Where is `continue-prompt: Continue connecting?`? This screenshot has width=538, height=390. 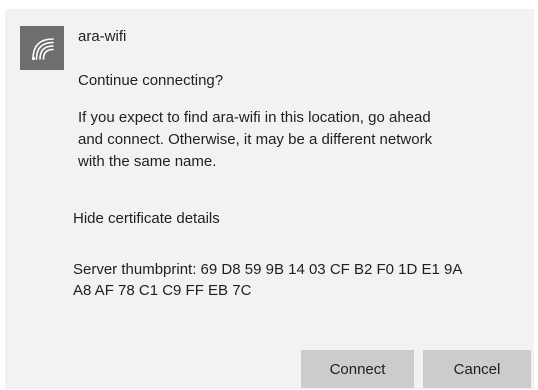
continue-prompt: Continue connecting? is located at coordinates (151, 80).